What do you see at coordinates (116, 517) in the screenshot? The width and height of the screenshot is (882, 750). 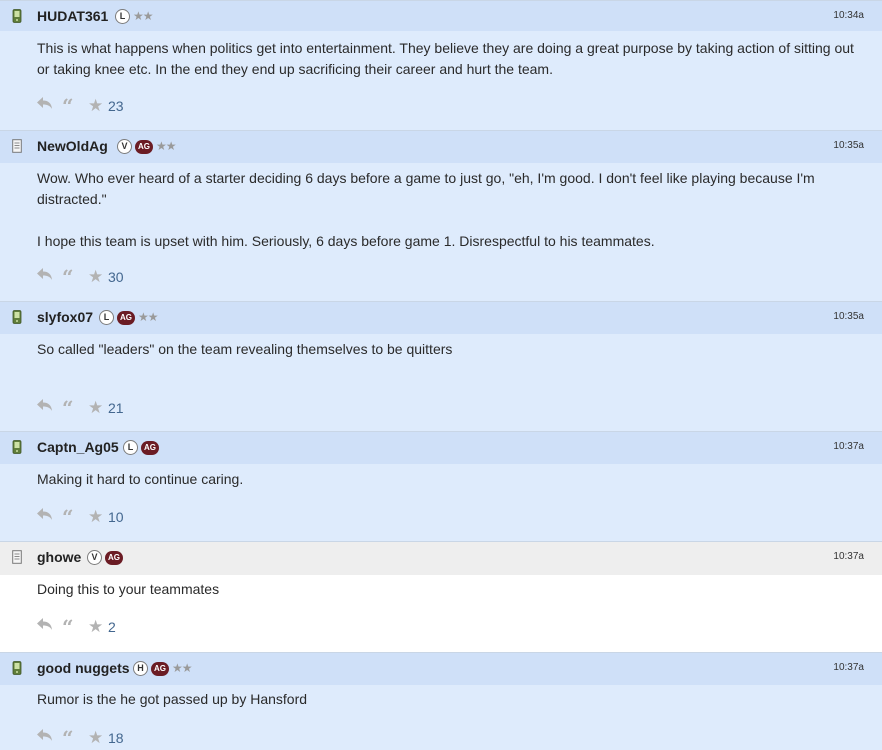 I see `star-count: 10` at bounding box center [116, 517].